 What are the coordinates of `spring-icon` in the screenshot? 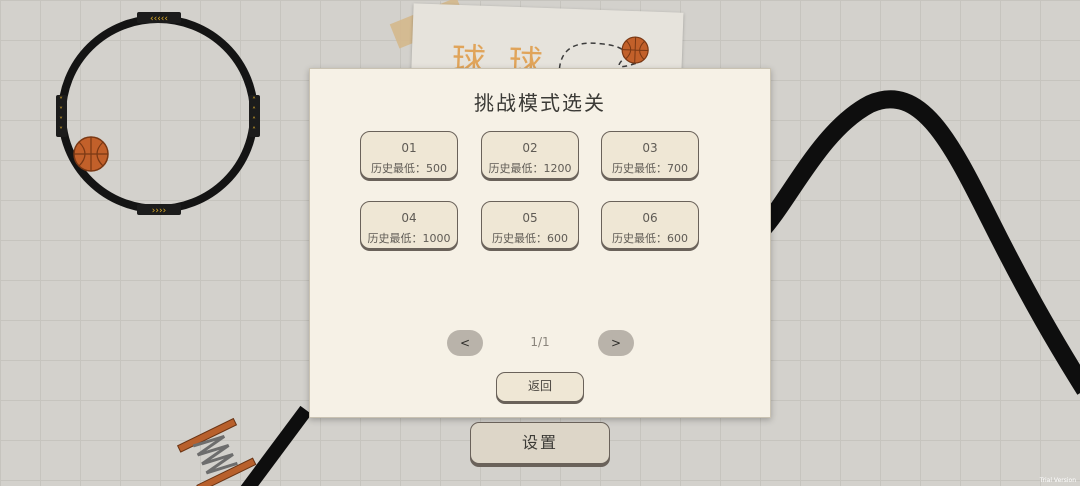 It's located at (216, 451).